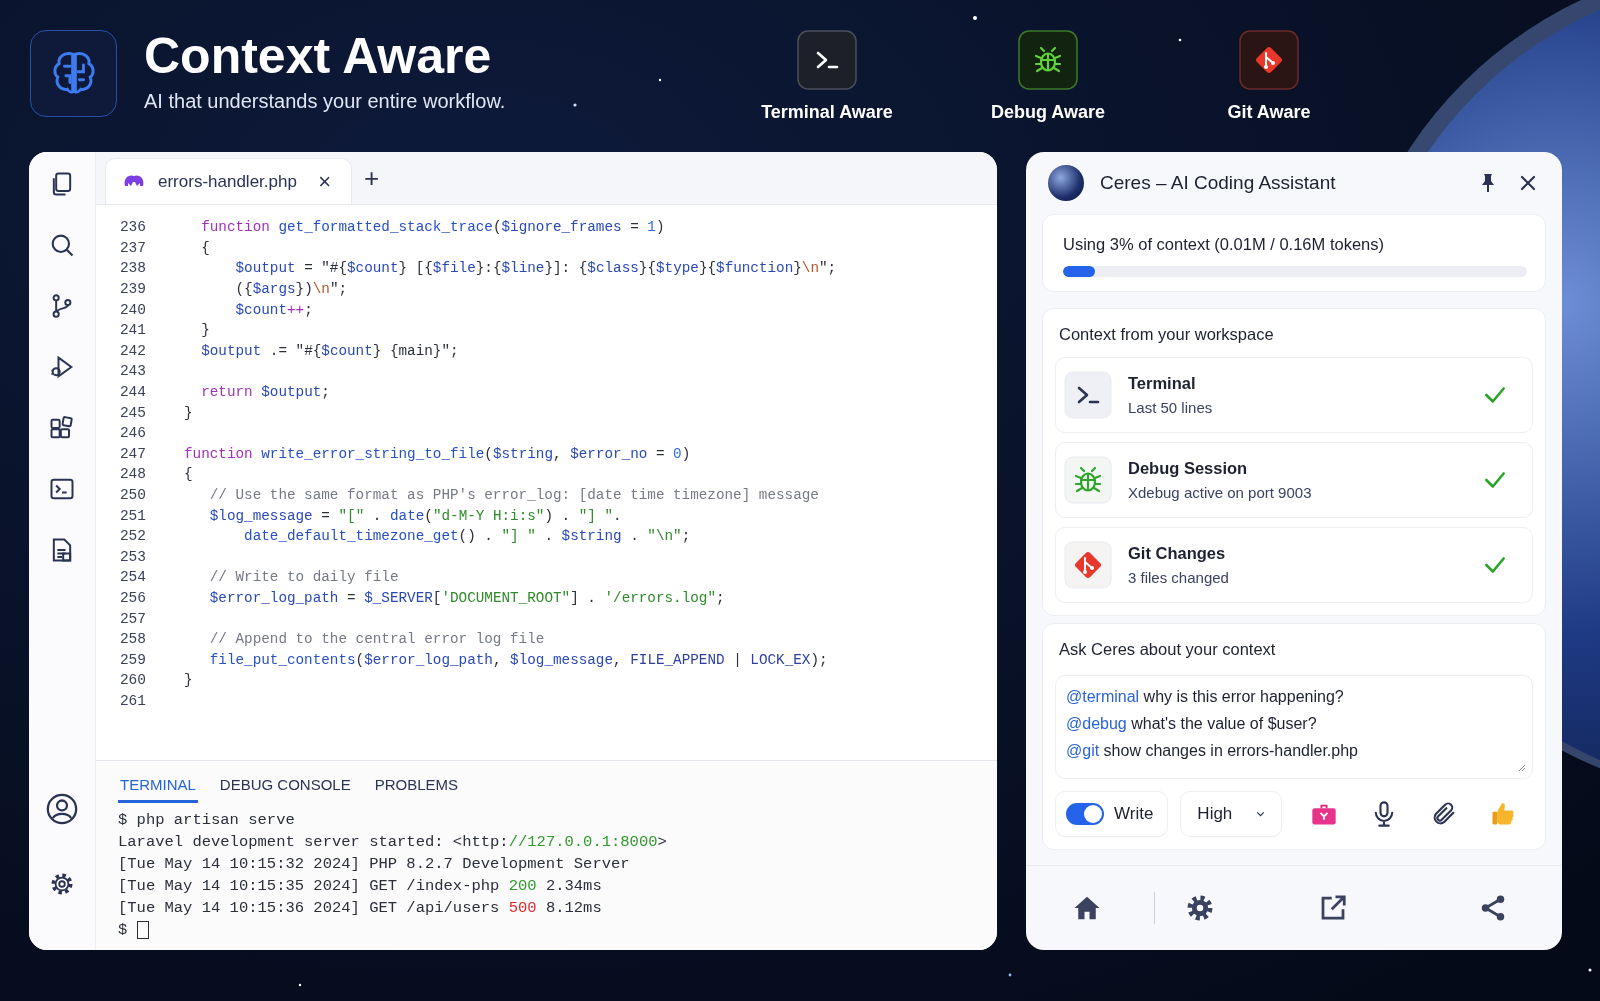 This screenshot has width=1600, height=1001. I want to click on line-number: 246, so click(132, 433).